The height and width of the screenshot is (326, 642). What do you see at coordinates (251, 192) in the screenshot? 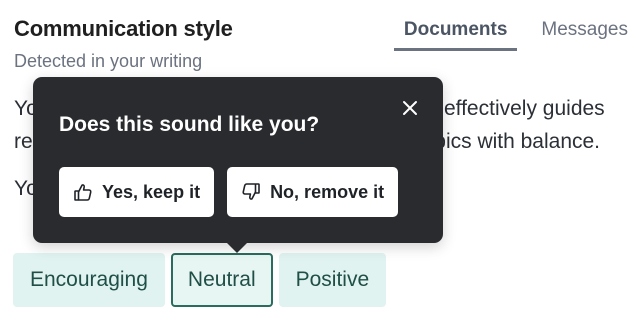
I see `thumbs-down-icon` at bounding box center [251, 192].